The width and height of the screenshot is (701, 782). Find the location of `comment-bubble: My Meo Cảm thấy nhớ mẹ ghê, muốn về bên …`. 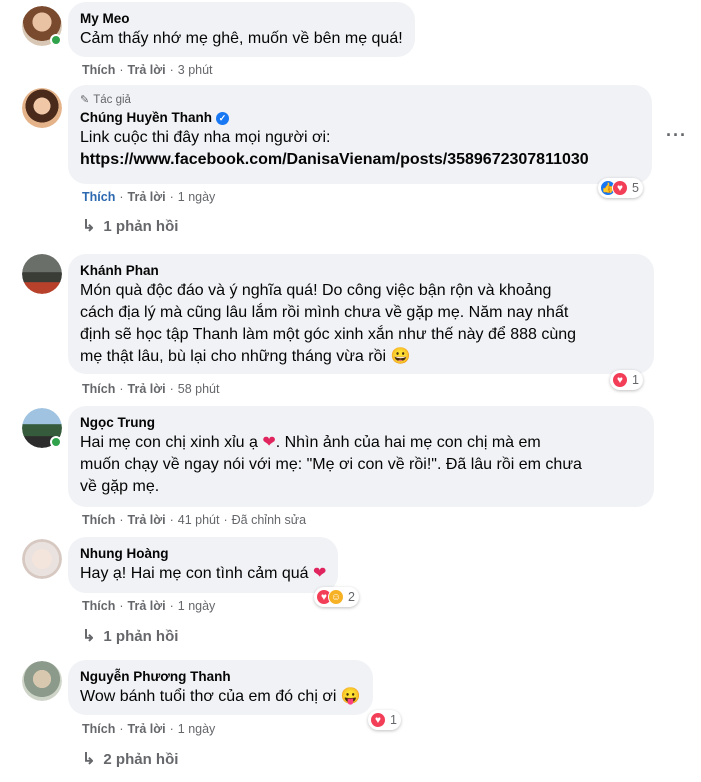

comment-bubble: My Meo Cảm thấy nhớ mẹ ghê, muốn về bên … is located at coordinates (241, 29).